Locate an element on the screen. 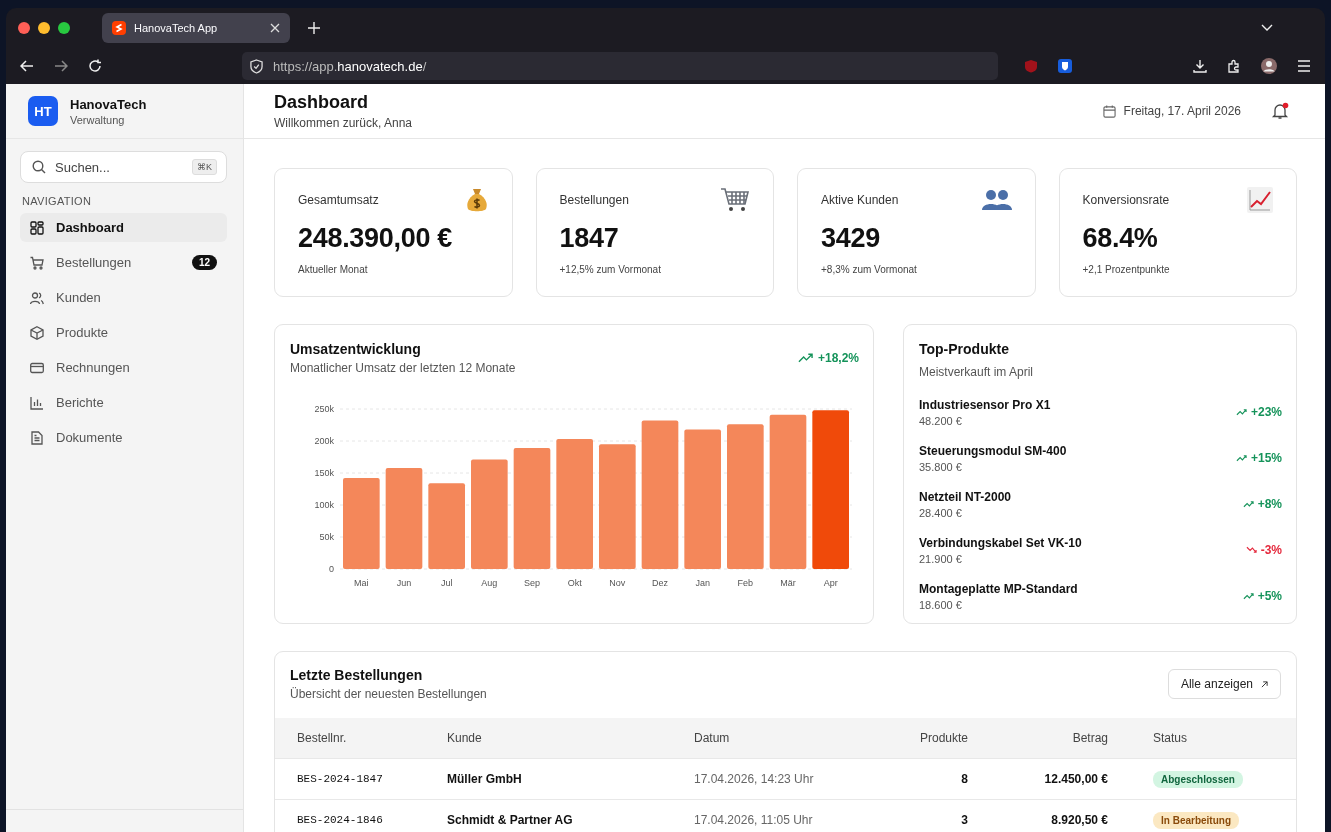  axis-label: Nov is located at coordinates (617, 583).